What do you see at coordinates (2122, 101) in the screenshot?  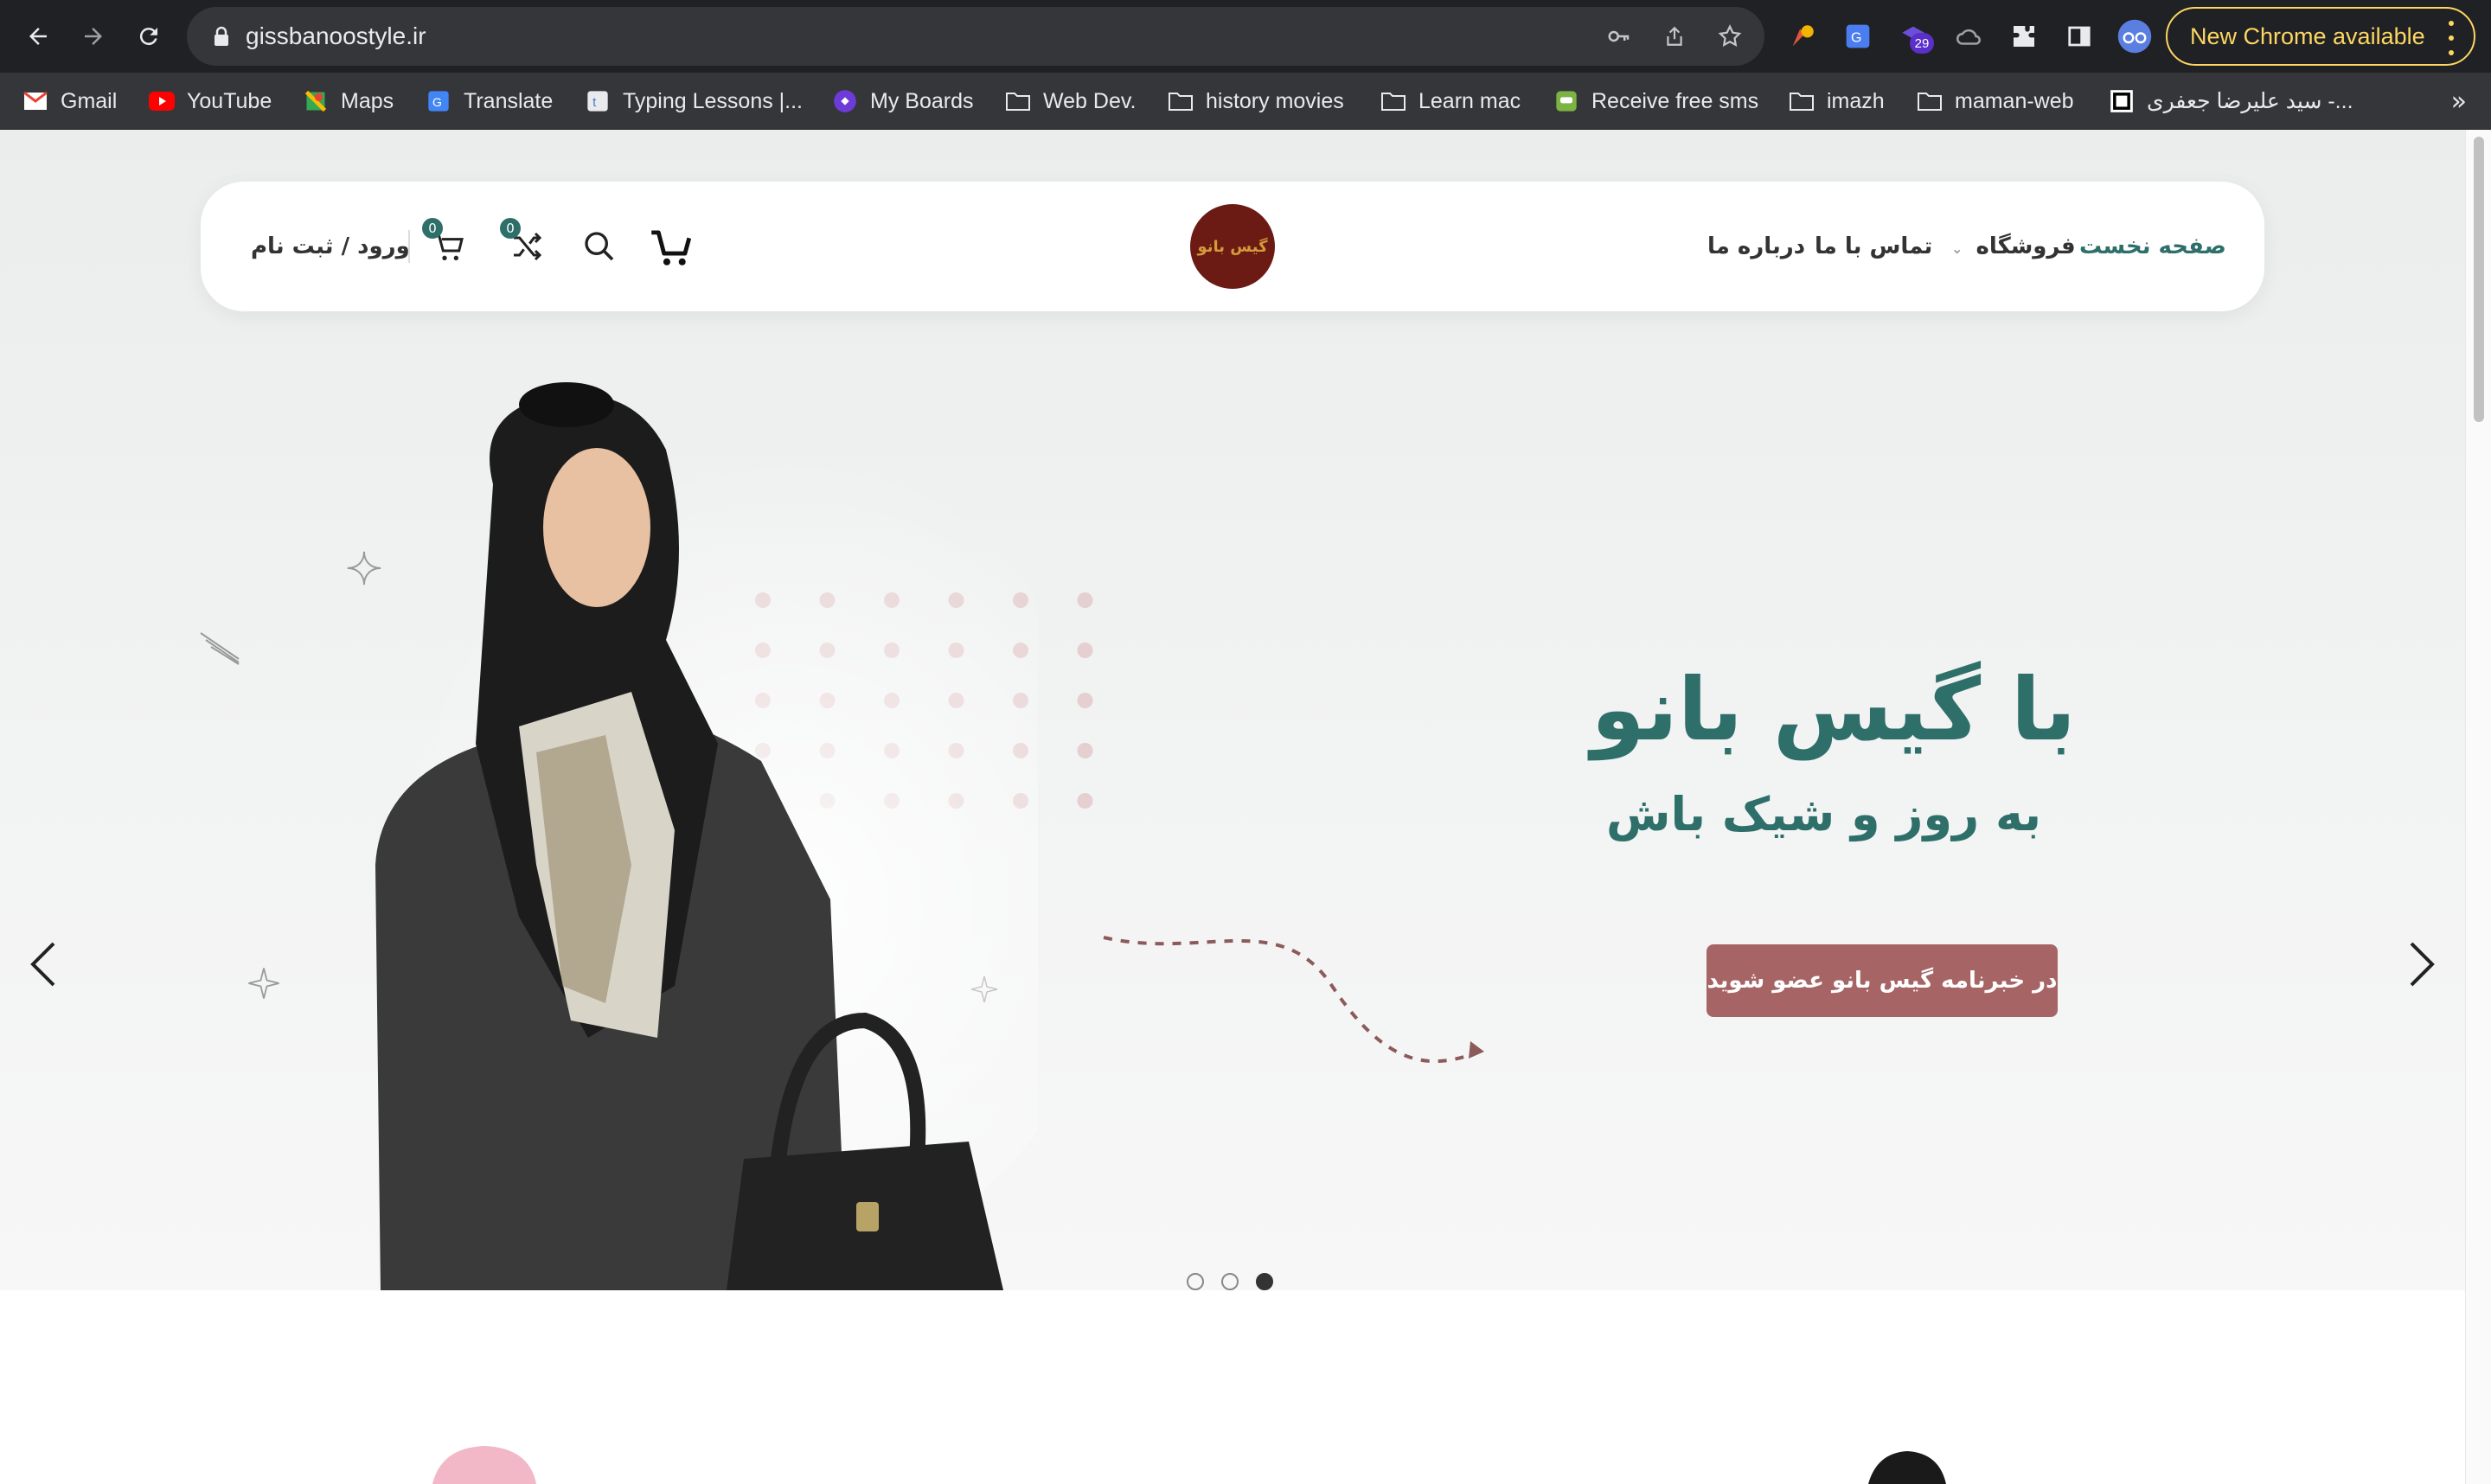 I see `square-icon` at bounding box center [2122, 101].